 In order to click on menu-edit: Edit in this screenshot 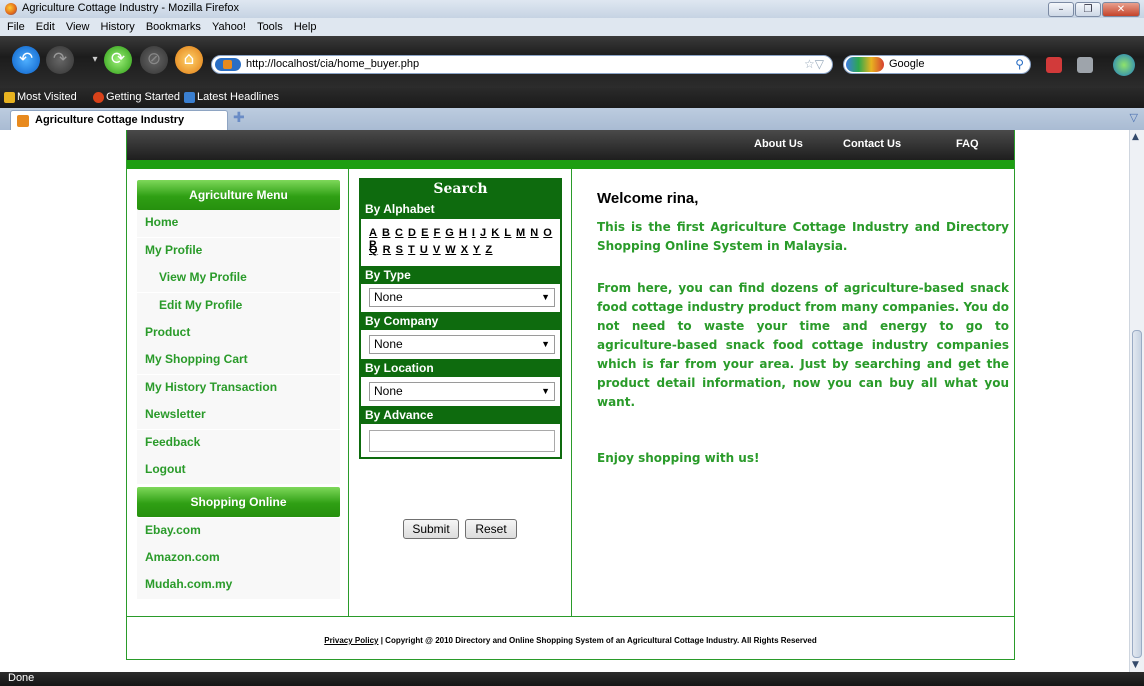, I will do `click(45, 27)`.